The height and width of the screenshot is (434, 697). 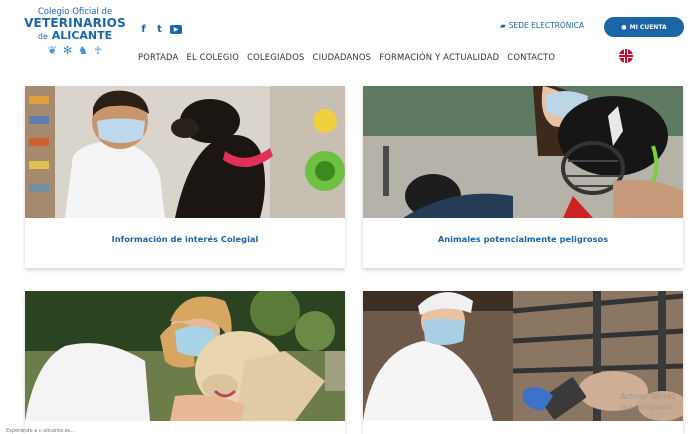 I want to click on woman-dog-photo, so click(x=185, y=356).